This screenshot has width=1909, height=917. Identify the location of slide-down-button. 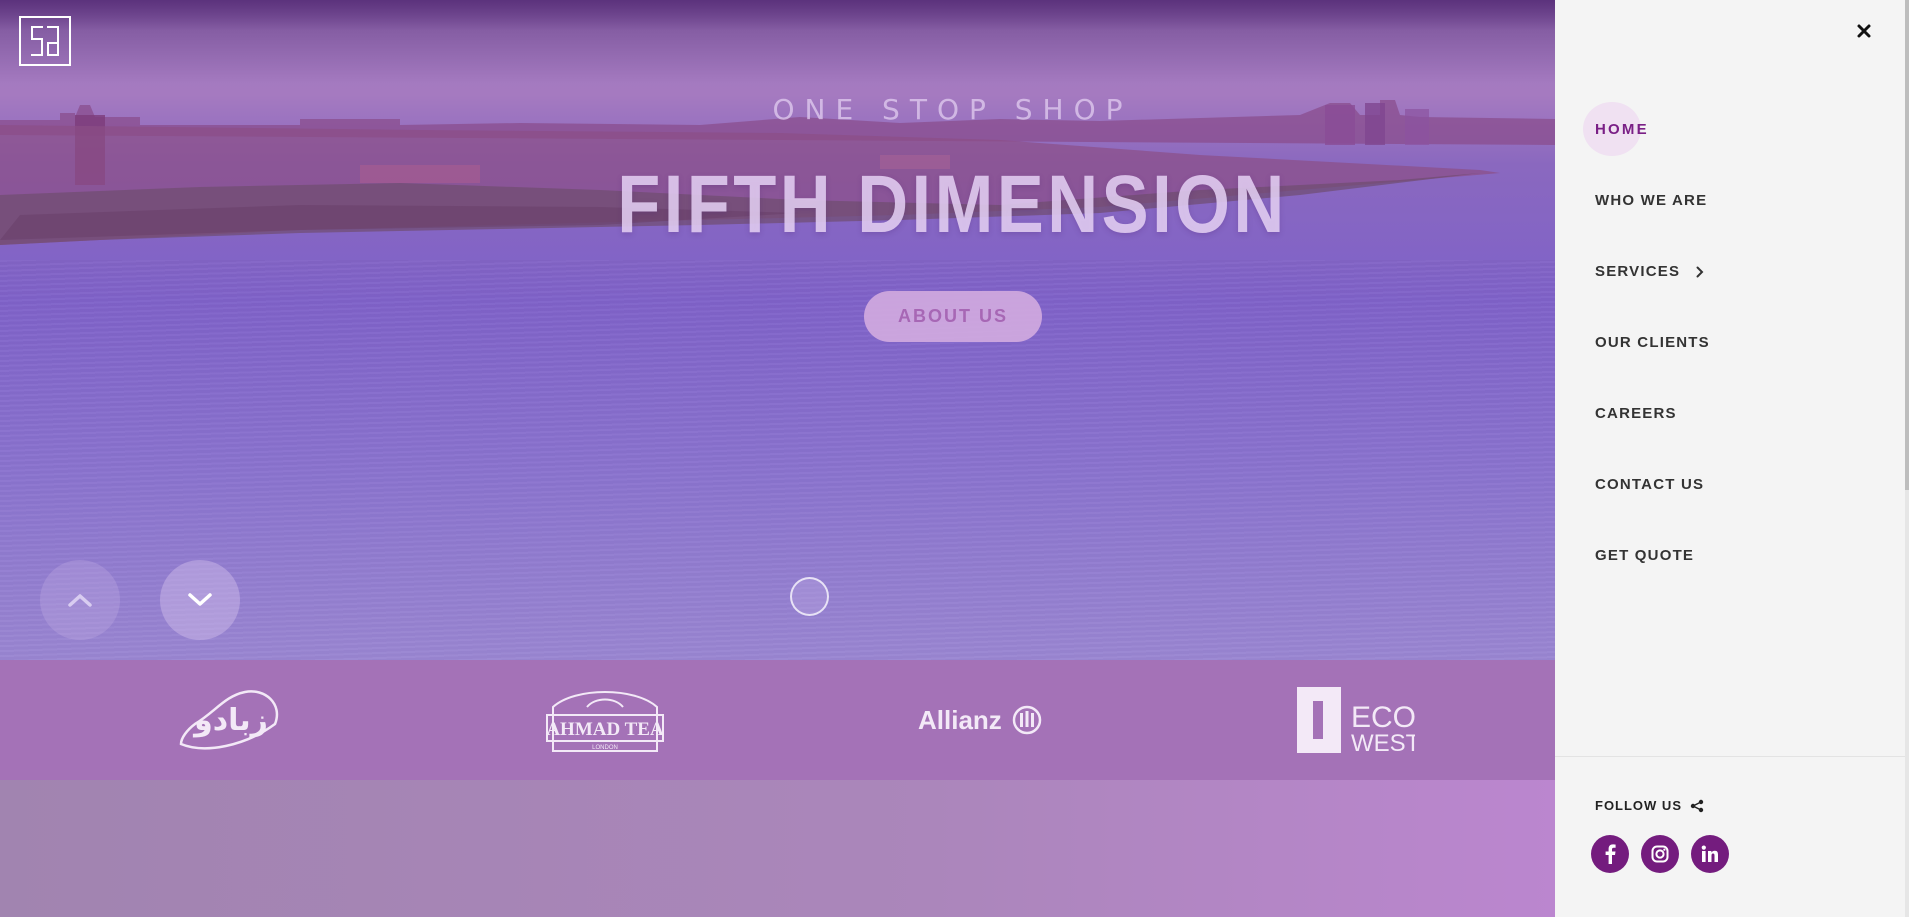
(200, 600).